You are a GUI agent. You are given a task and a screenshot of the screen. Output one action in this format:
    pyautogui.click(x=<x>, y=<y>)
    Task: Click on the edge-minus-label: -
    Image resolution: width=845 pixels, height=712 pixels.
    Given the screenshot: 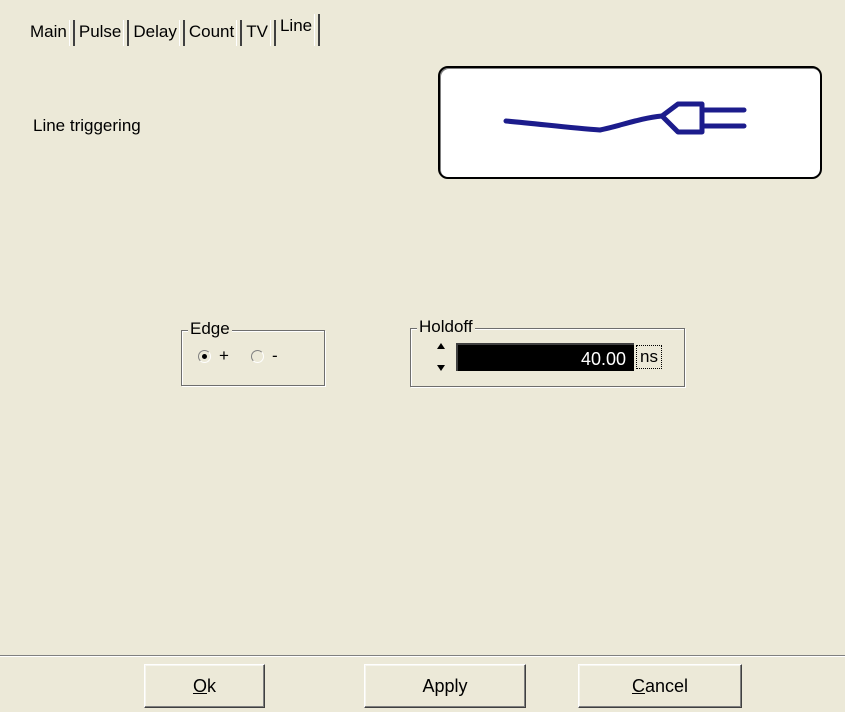 What is the action you would take?
    pyautogui.click(x=274, y=355)
    